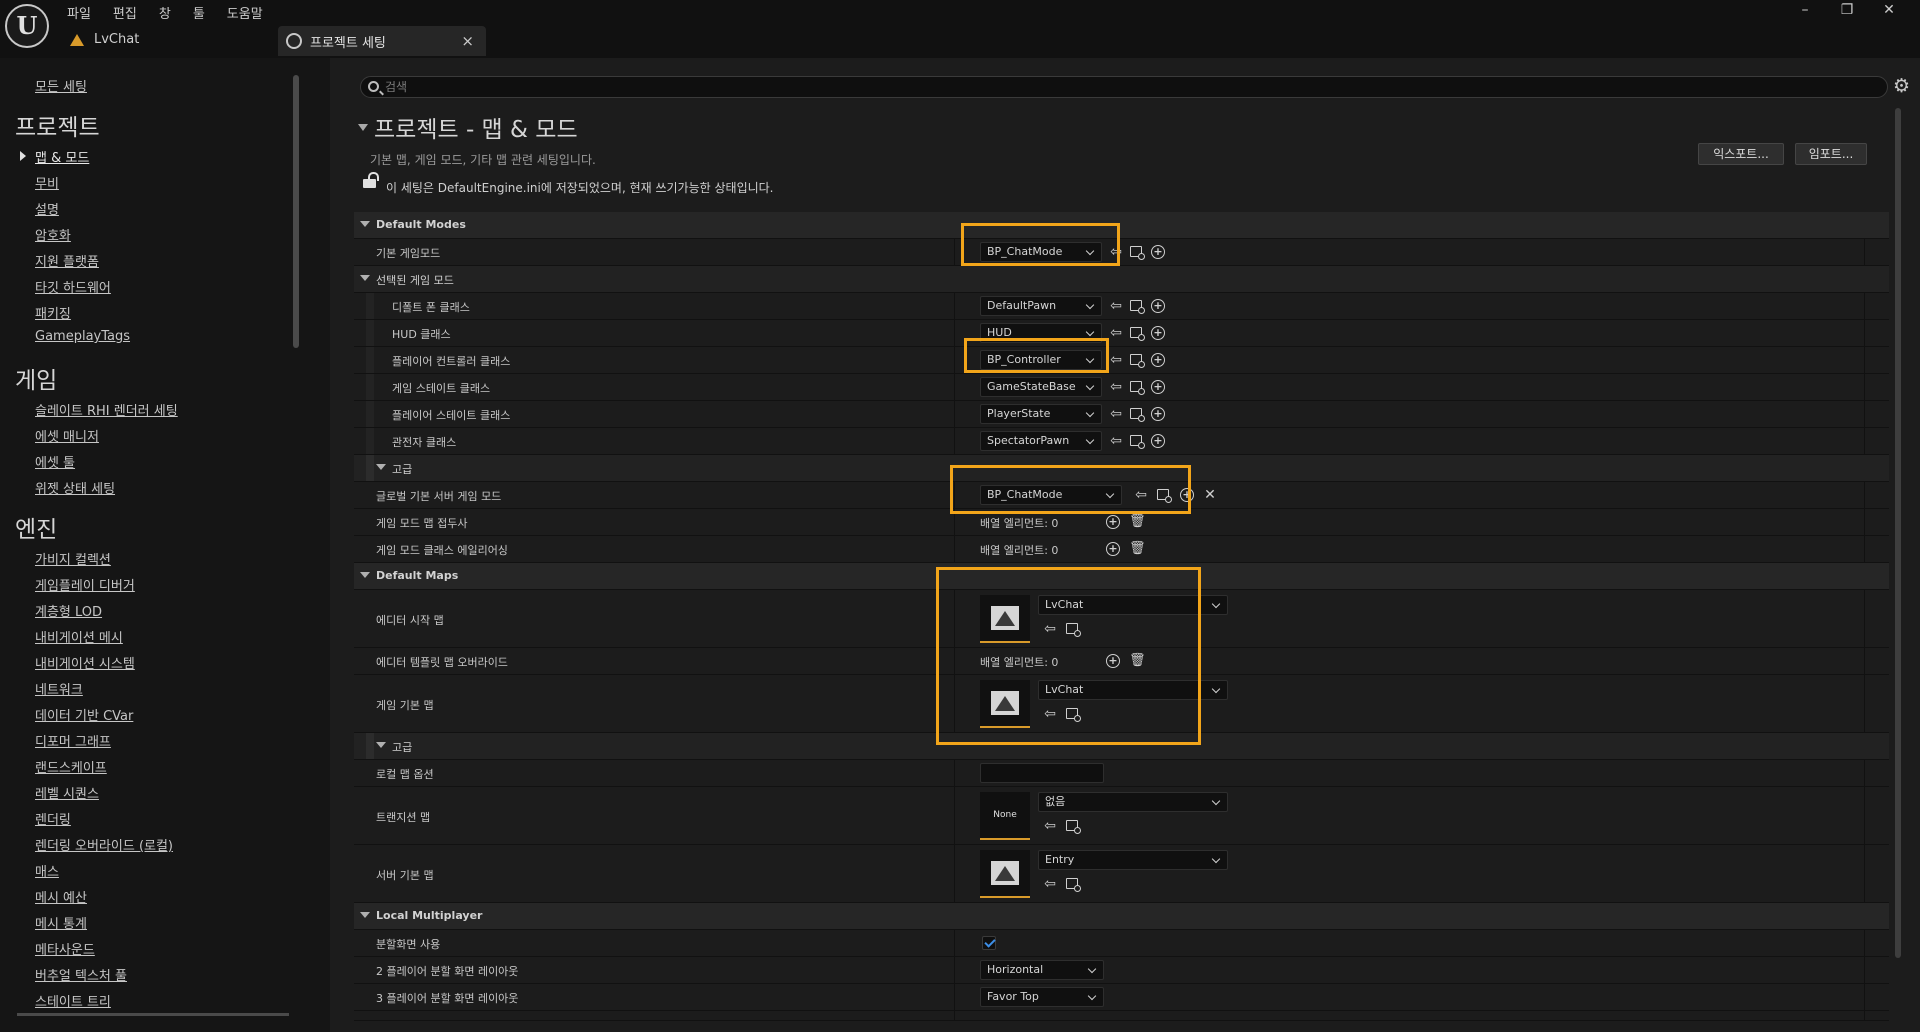 Image resolution: width=1920 pixels, height=1032 pixels. I want to click on project-tab: LvChat, so click(104, 39).